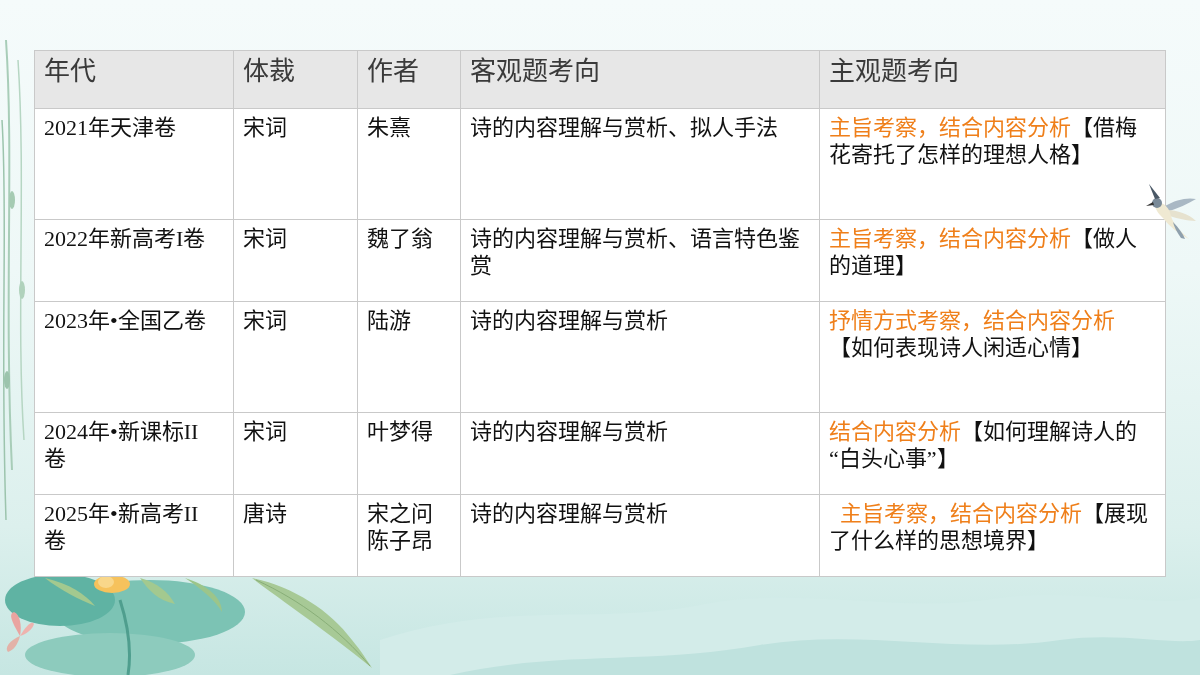 This screenshot has height=675, width=1200. What do you see at coordinates (134, 453) in the screenshot?
I see `table-cell: 2024年•新课标II卷` at bounding box center [134, 453].